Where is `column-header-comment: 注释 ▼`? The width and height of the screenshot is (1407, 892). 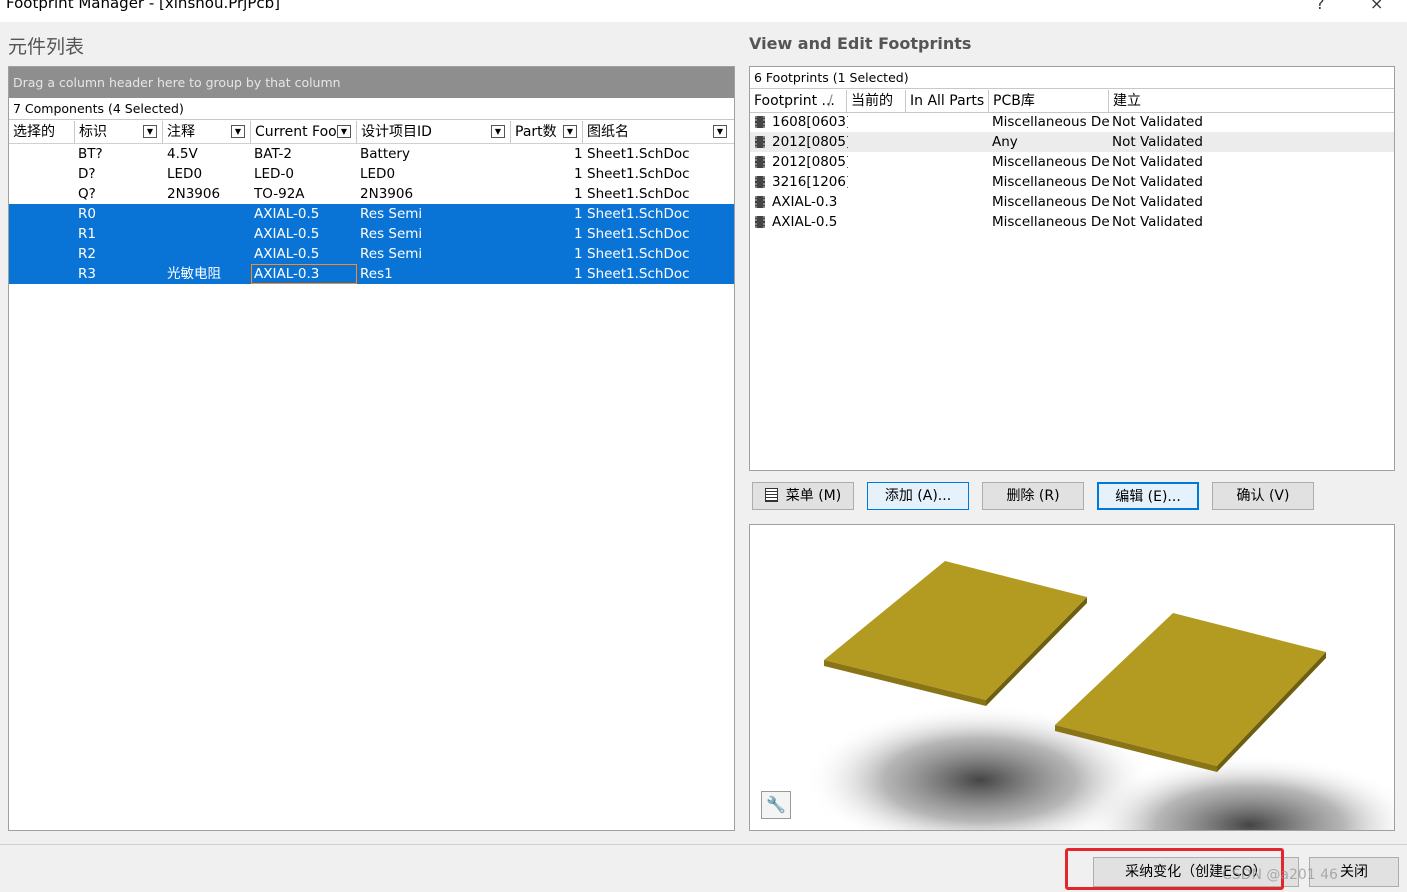
column-header-comment: 注释 ▼ is located at coordinates (207, 132).